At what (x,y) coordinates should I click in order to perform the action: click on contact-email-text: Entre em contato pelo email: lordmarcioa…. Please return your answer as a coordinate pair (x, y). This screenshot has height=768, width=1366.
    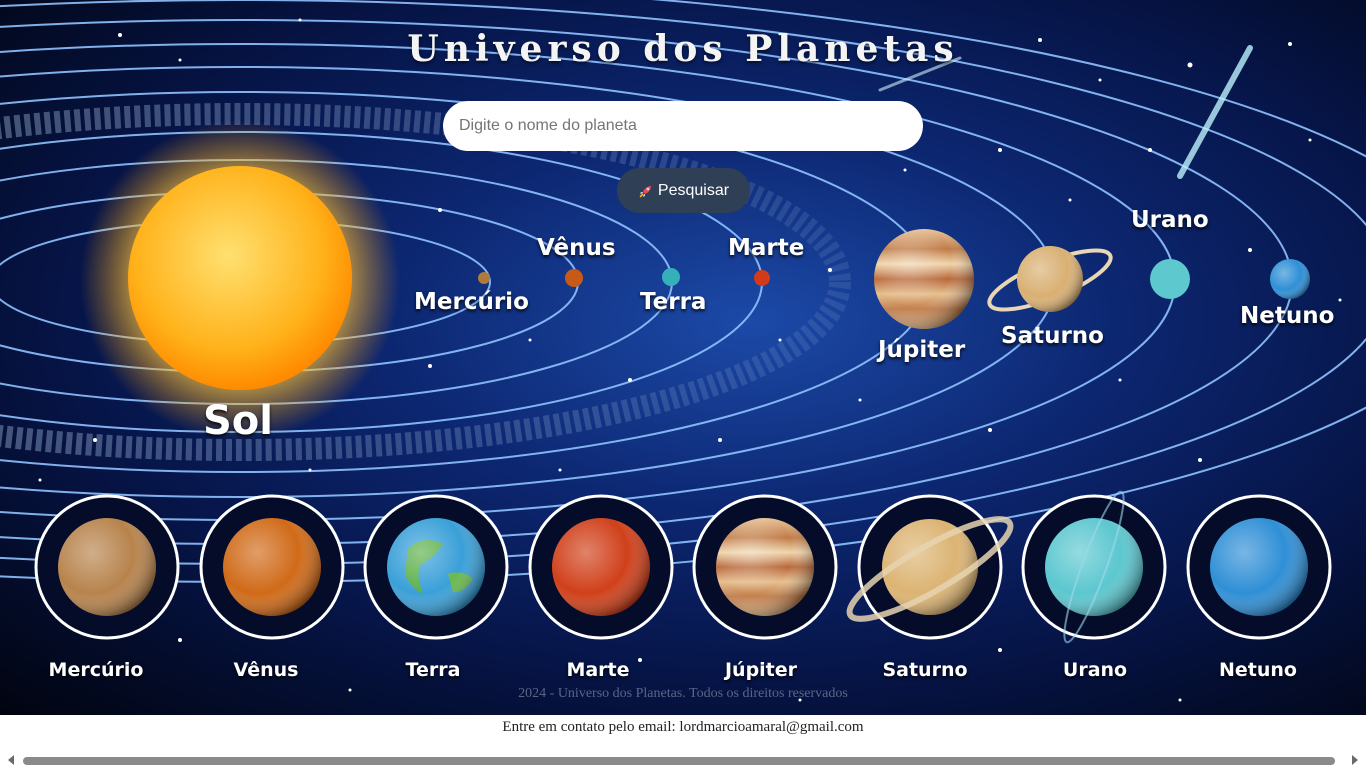
    Looking at the image, I should click on (683, 727).